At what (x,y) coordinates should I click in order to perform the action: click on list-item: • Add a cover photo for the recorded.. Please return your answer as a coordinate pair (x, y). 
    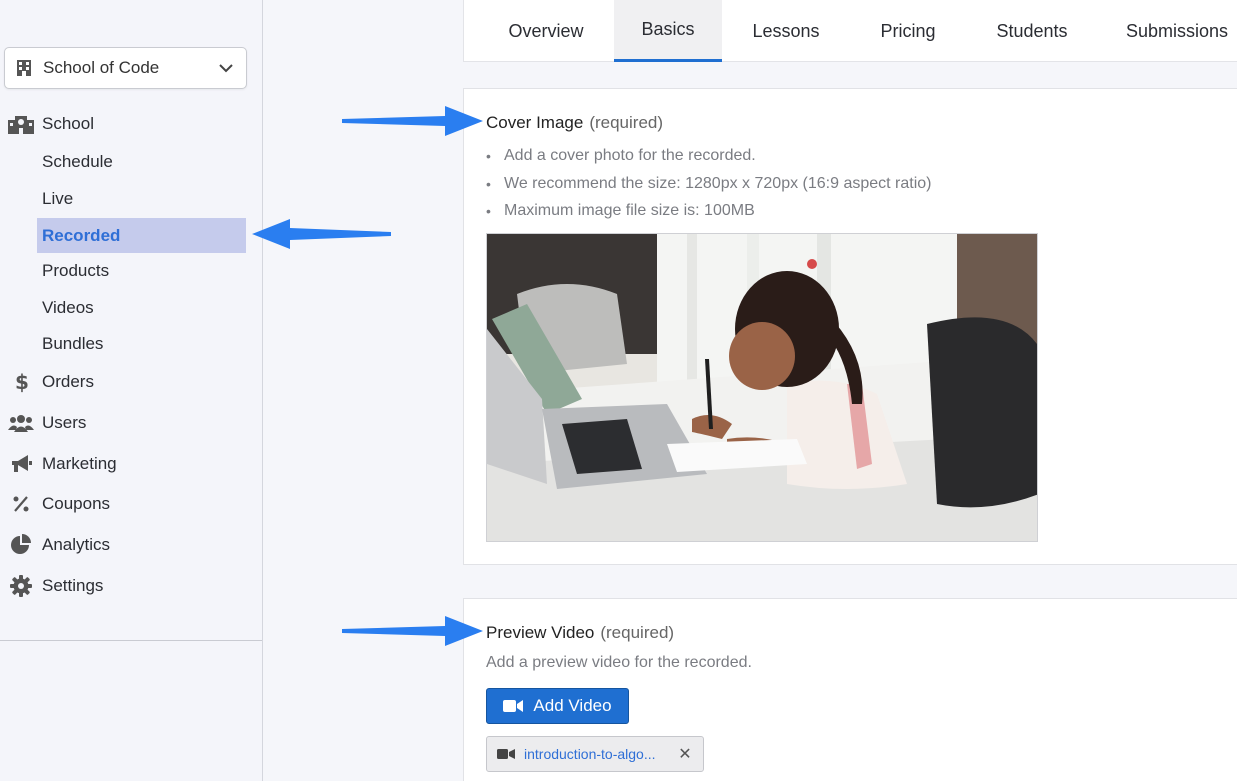
    Looking at the image, I should click on (621, 155).